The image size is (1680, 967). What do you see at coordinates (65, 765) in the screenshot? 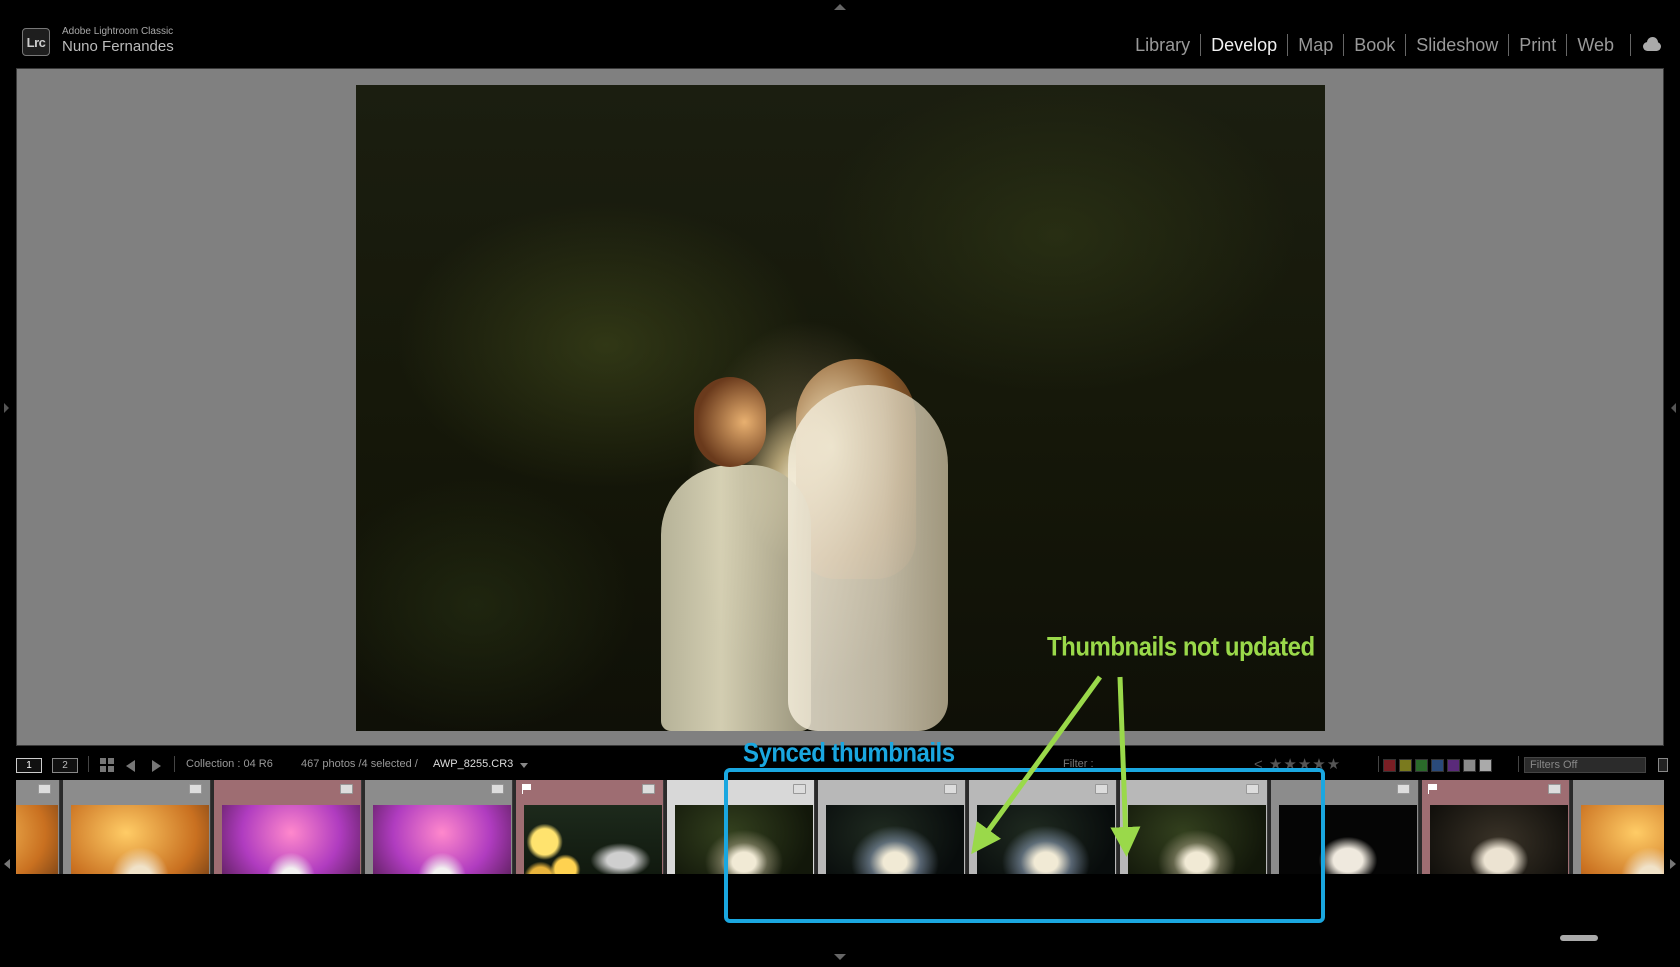
I see `secondary-display-button: 2` at bounding box center [65, 765].